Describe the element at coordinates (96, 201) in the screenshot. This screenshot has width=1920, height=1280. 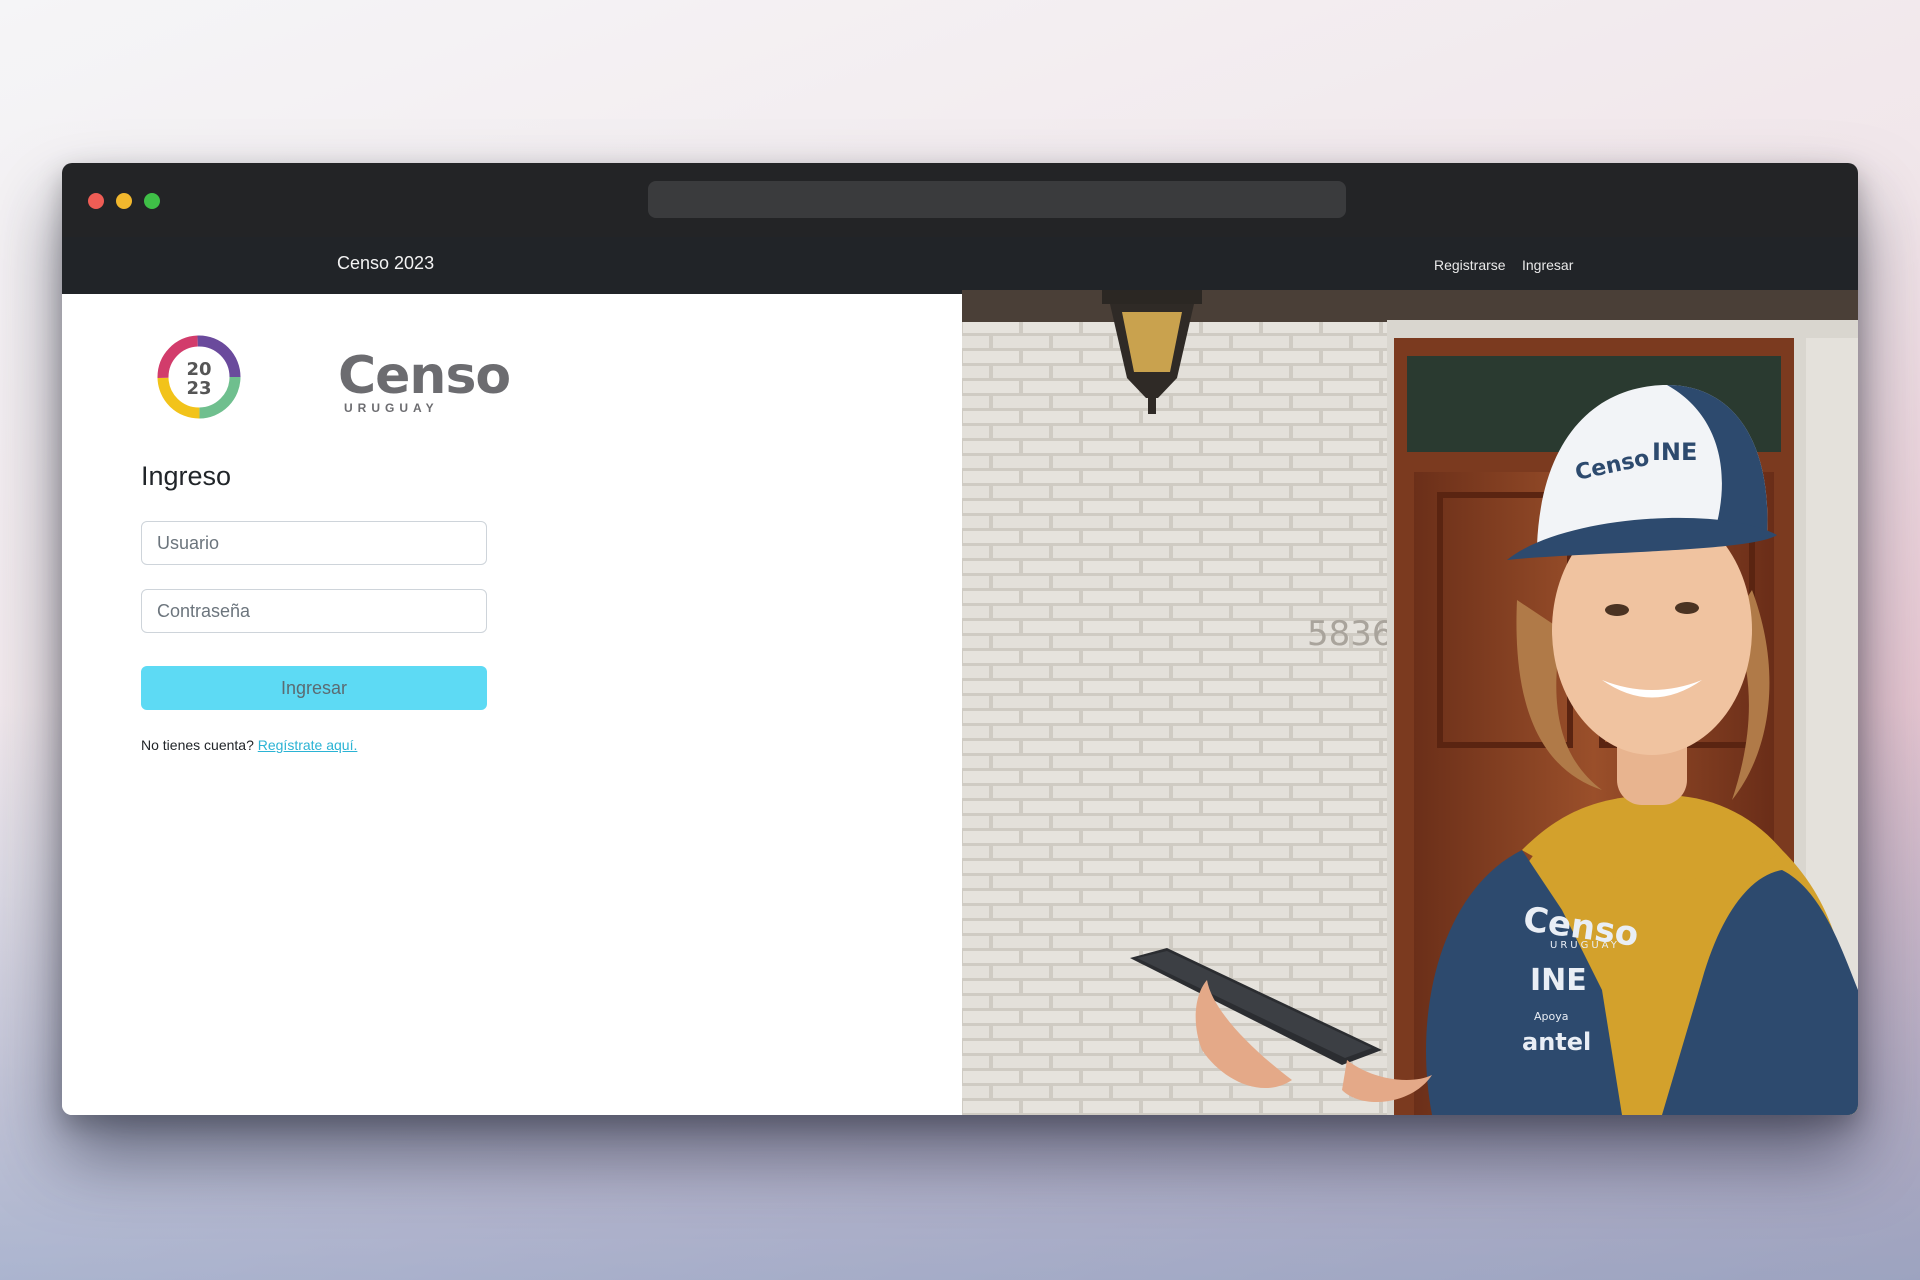
I see `close-window-icon` at that location.